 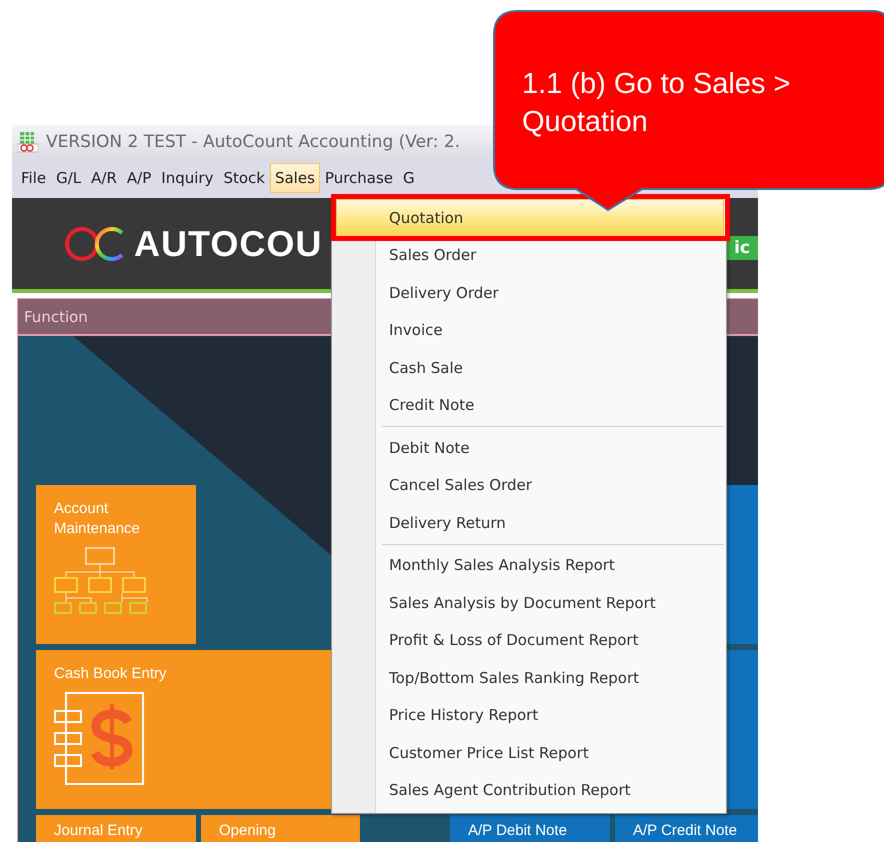 What do you see at coordinates (187, 178) in the screenshot?
I see `menu-item: Inquiry` at bounding box center [187, 178].